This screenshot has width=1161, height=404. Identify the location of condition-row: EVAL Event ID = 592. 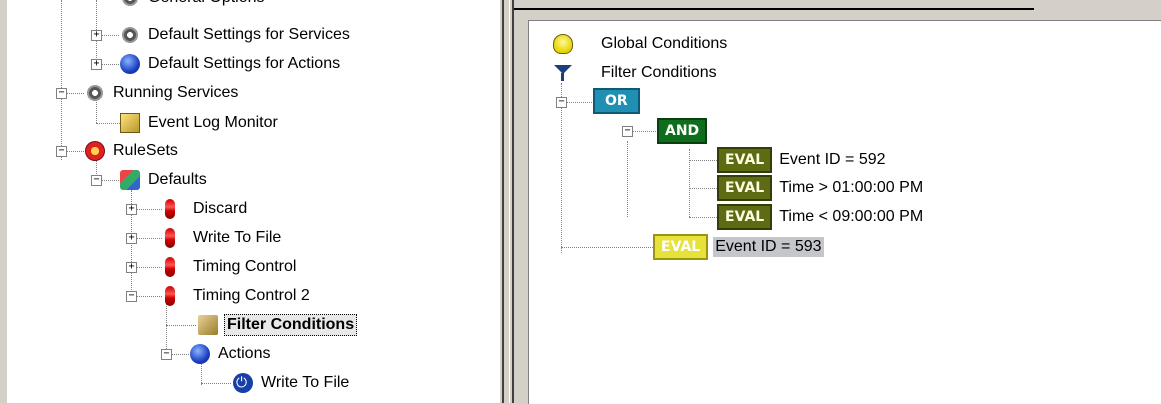
(802, 160).